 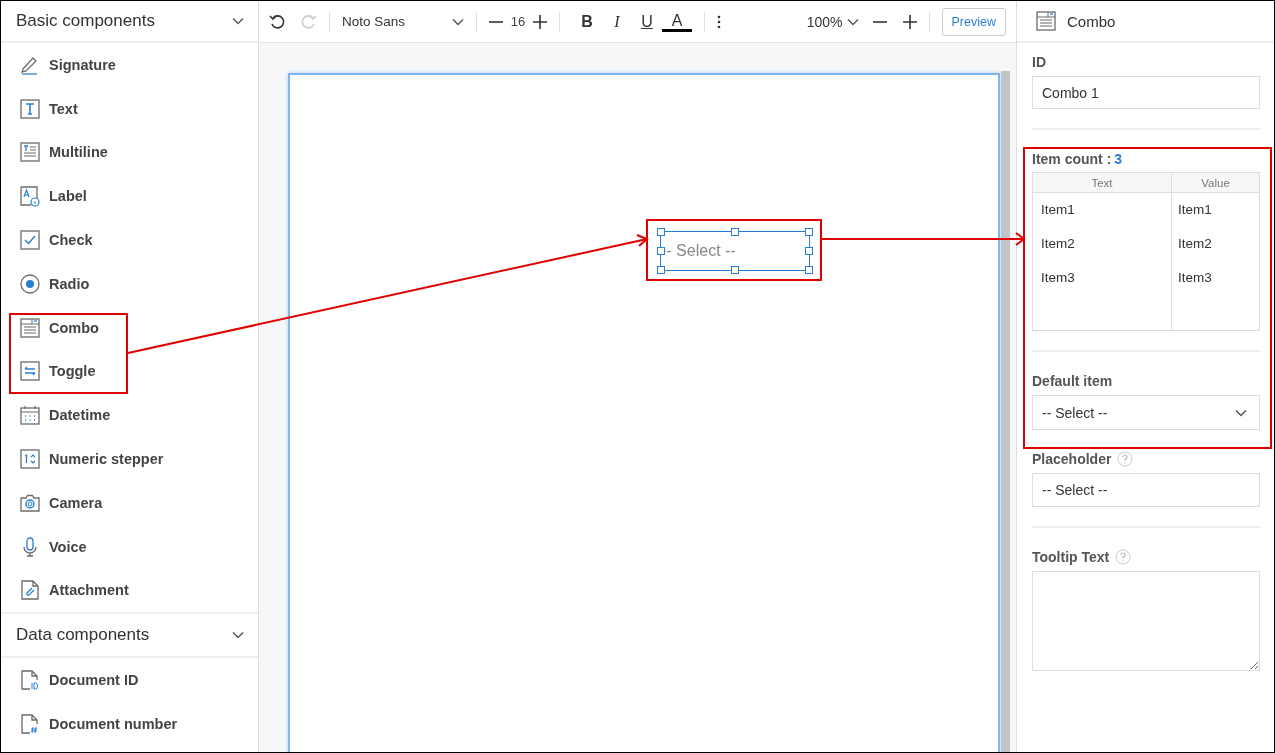 I want to click on field-label: ID, so click(x=1039, y=62).